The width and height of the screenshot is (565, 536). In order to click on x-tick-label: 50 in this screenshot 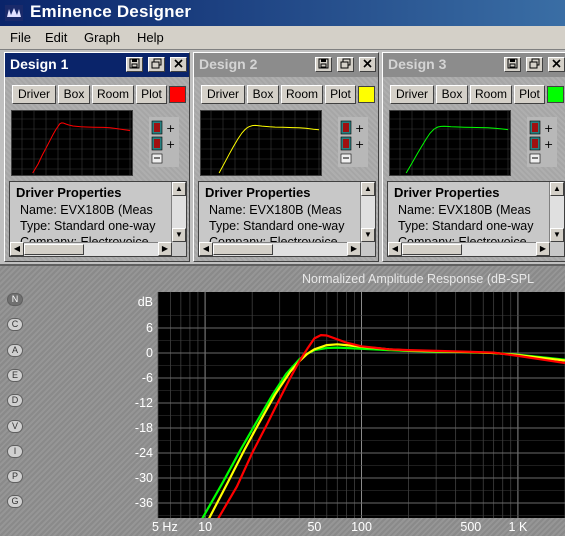, I will do `click(314, 527)`.